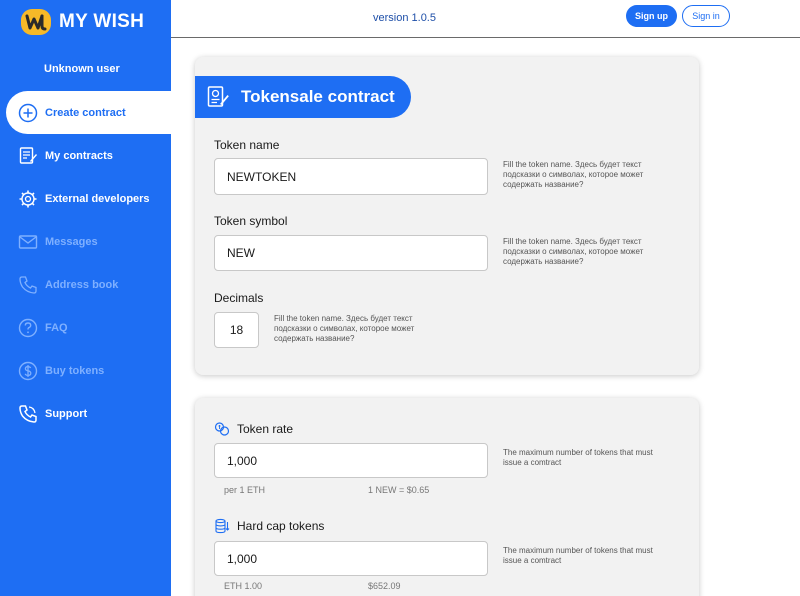 Image resolution: width=800 pixels, height=596 pixels. Describe the element at coordinates (28, 328) in the screenshot. I see `question-icon` at that location.